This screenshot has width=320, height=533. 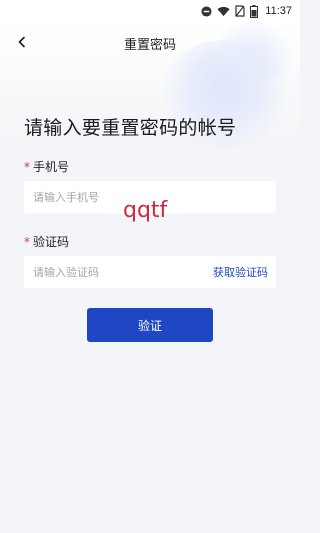 What do you see at coordinates (223, 11) in the screenshot?
I see `wifi-icon` at bounding box center [223, 11].